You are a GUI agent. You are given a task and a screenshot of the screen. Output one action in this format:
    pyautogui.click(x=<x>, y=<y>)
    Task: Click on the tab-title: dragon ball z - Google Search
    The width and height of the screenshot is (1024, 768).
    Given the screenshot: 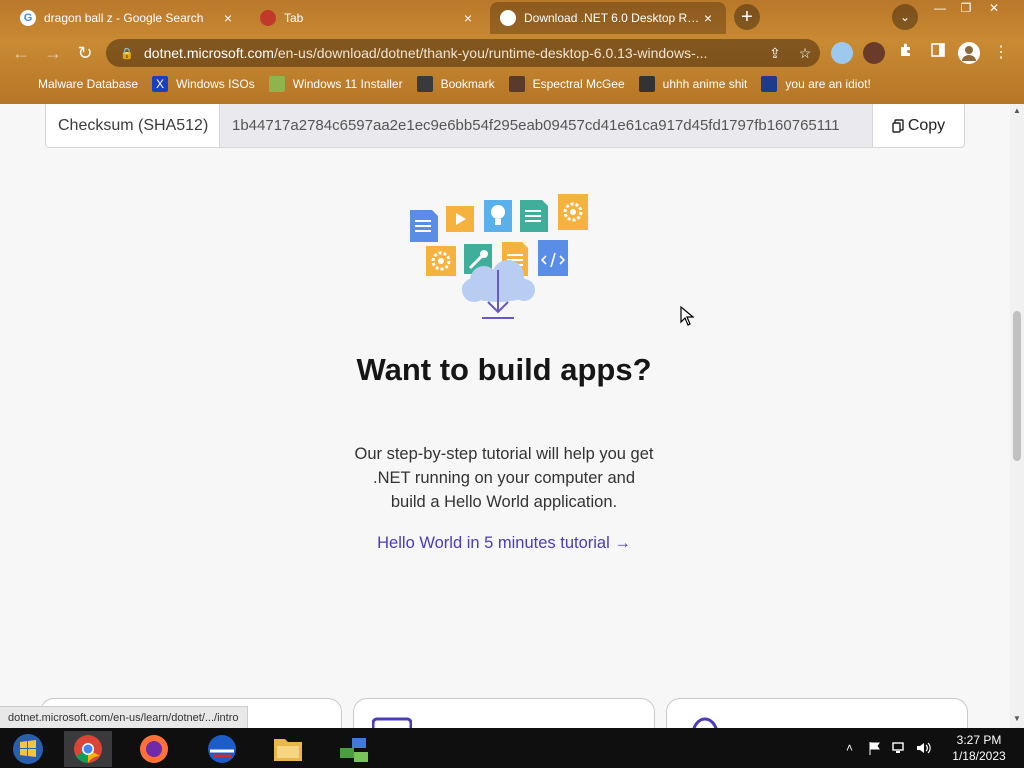 What is the action you would take?
    pyautogui.click(x=124, y=18)
    